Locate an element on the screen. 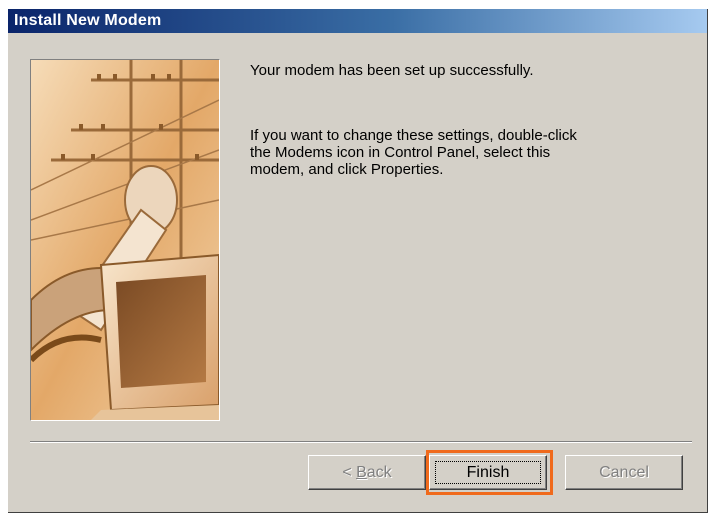 Image resolution: width=711 pixels, height=517 pixels. cancel-button-label: Cancel is located at coordinates (624, 472).